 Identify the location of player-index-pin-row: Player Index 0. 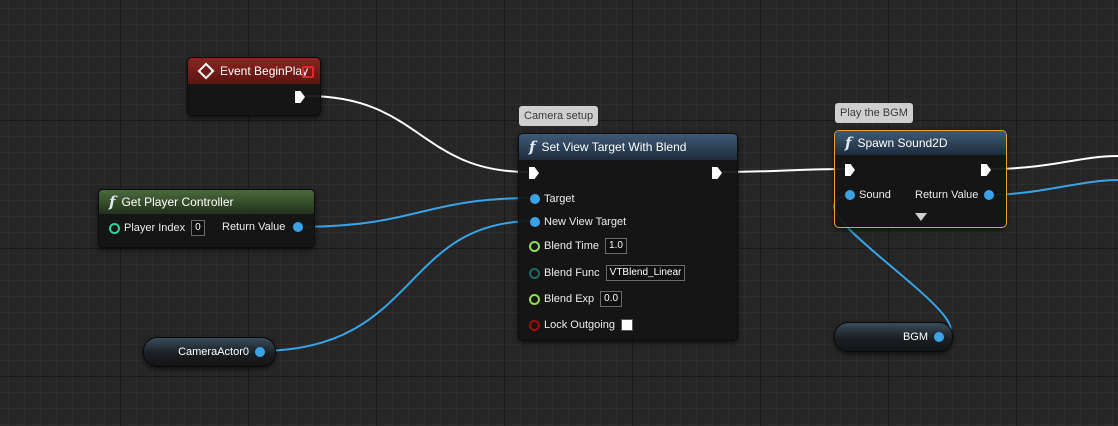
(157, 228).